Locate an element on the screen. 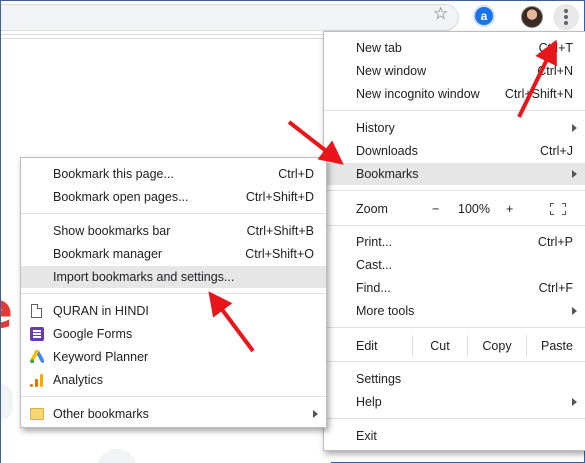 This screenshot has height=463, width=585. menu-item-label: QURAN in HINDI is located at coordinates (101, 311).